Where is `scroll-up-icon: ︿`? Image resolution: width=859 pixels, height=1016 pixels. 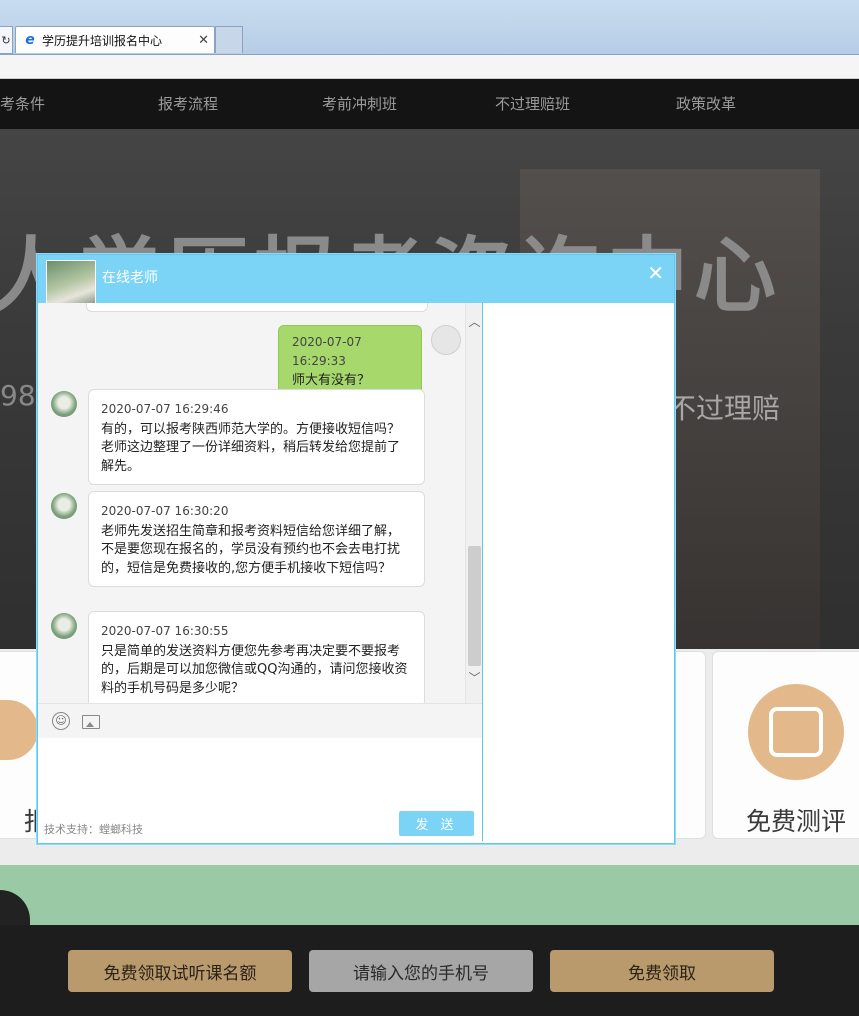 scroll-up-icon: ︿ is located at coordinates (474, 322).